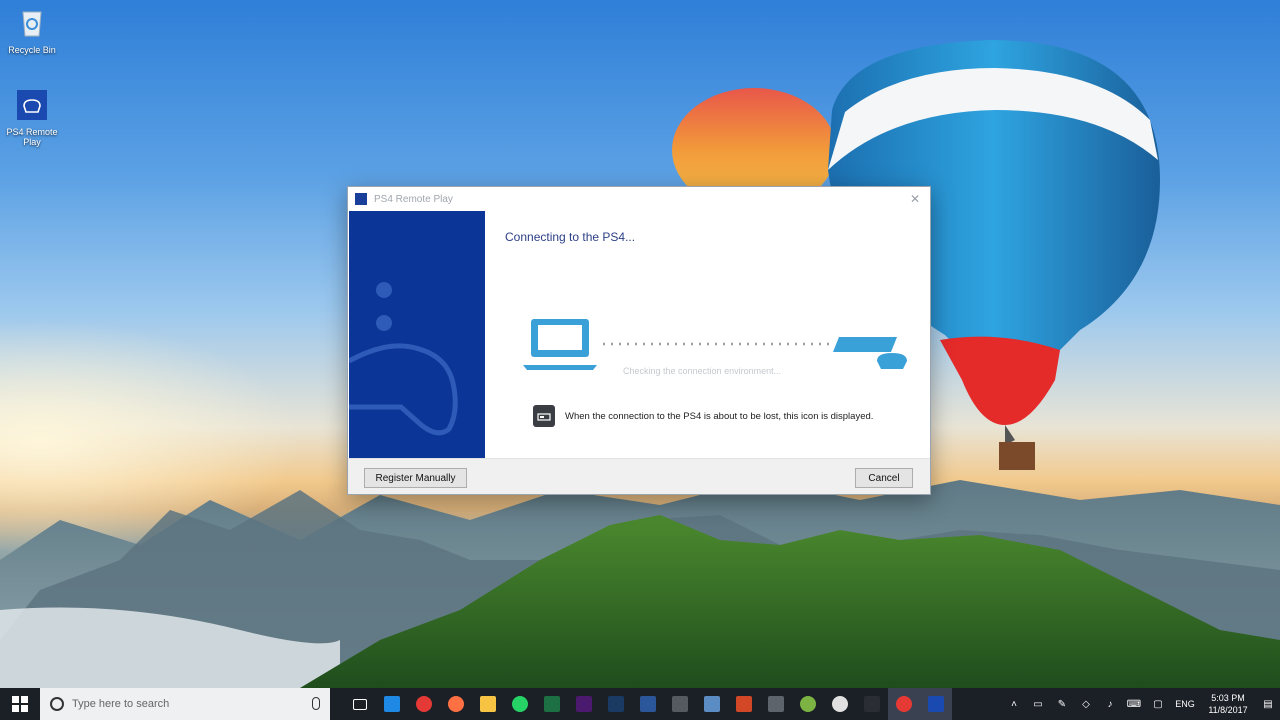  Describe the element at coordinates (32, 137) in the screenshot. I see `desktop-icon-label: PS4 Remote Play` at that location.